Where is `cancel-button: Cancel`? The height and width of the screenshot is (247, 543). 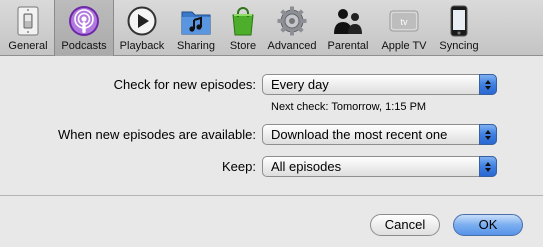 cancel-button: Cancel is located at coordinates (405, 225).